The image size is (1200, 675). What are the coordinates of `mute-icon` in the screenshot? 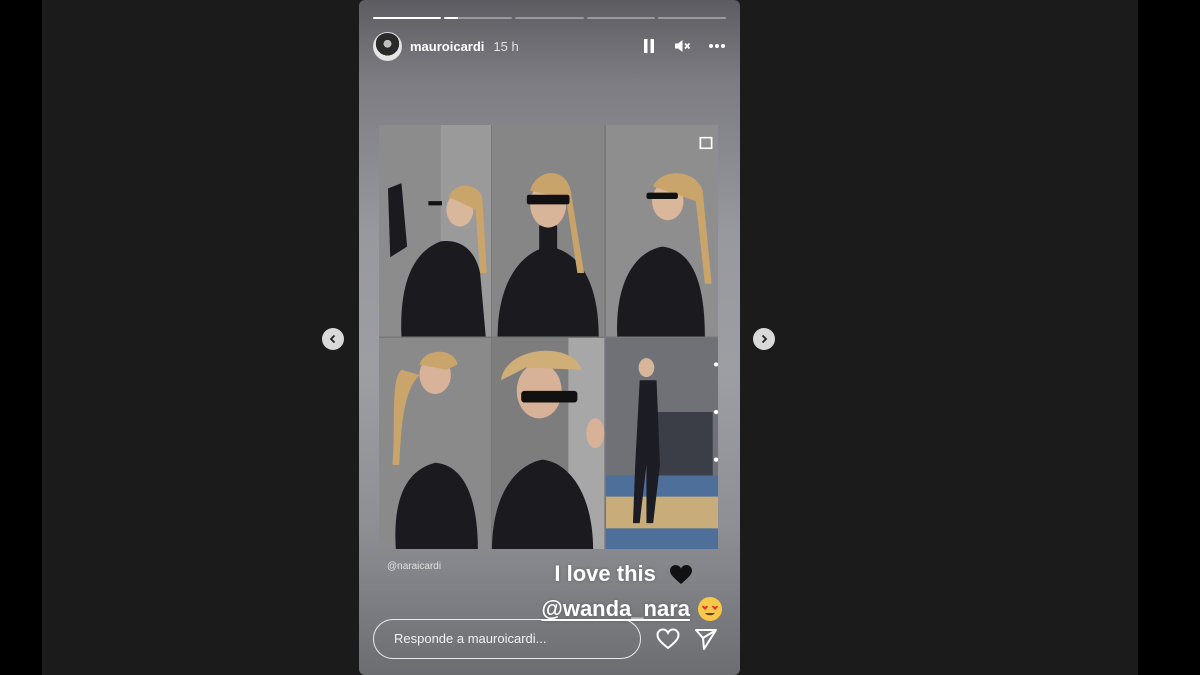 It's located at (683, 46).